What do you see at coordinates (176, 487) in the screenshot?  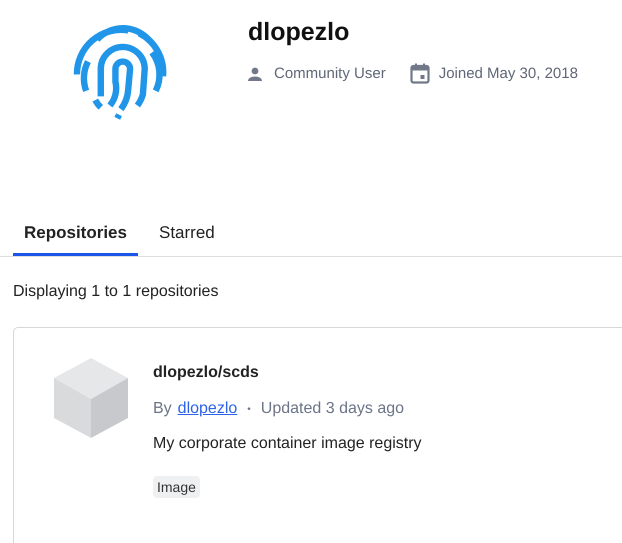 I see `tag: Image` at bounding box center [176, 487].